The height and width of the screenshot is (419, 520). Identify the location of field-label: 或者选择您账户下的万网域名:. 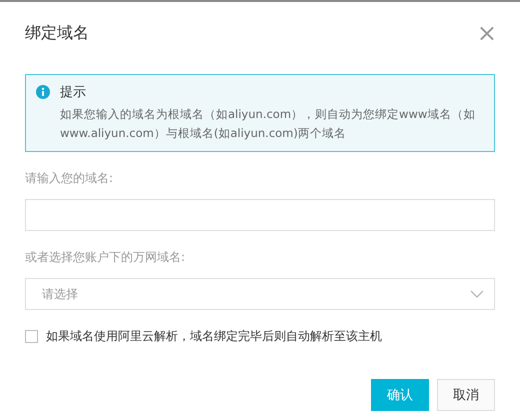
(105, 257).